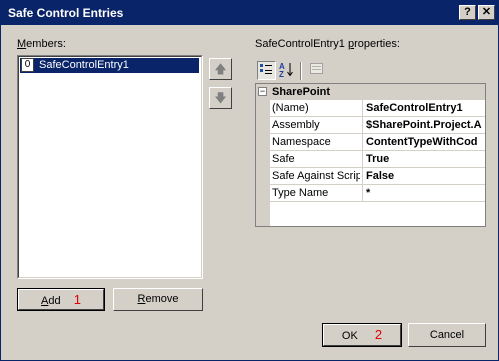  What do you see at coordinates (301, 142) in the screenshot?
I see `property-name: Namespace` at bounding box center [301, 142].